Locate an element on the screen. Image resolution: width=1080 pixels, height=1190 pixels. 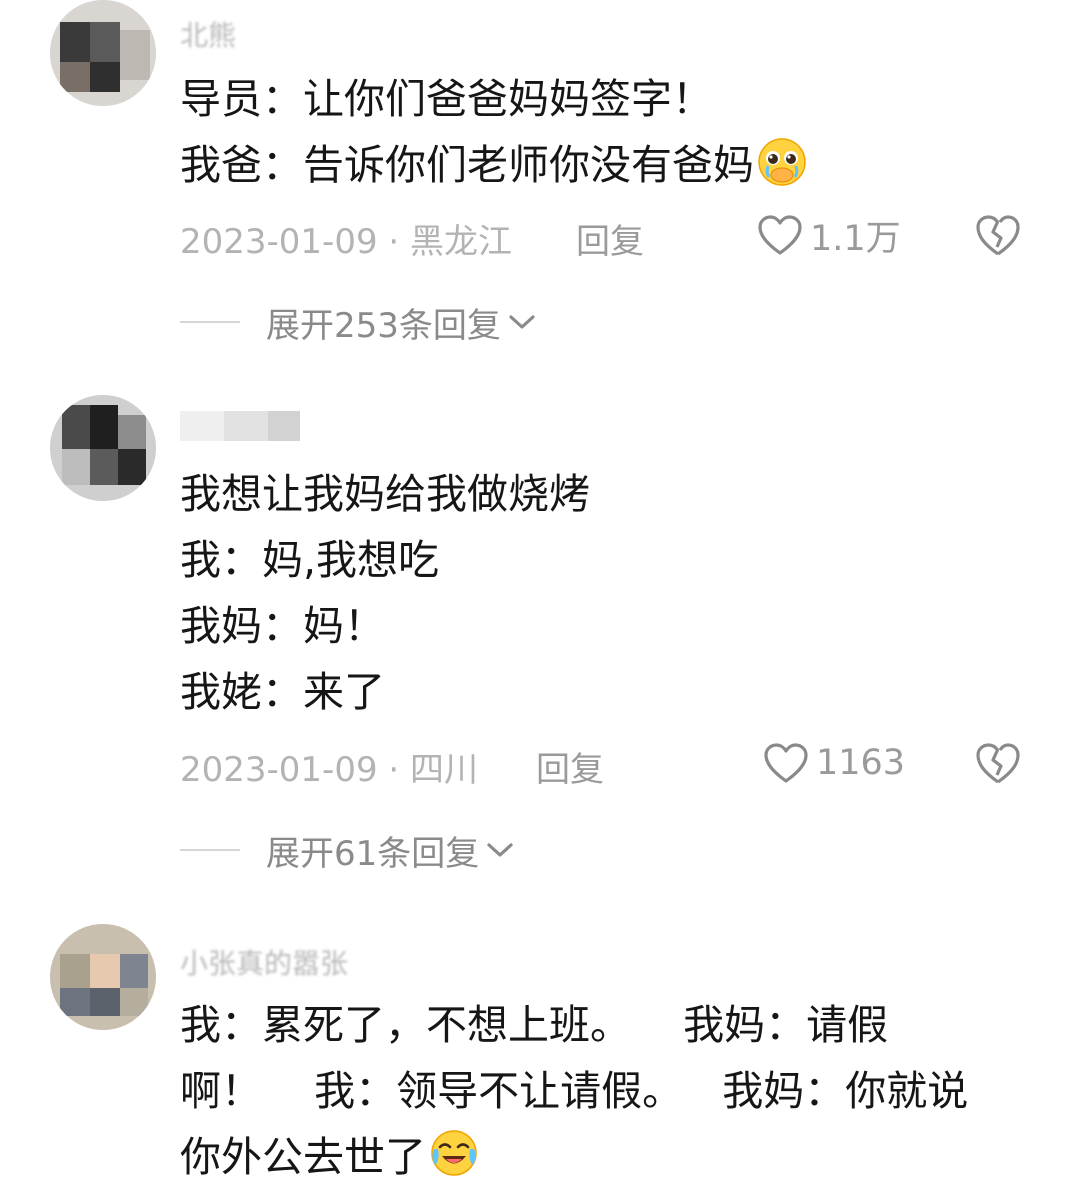
comment-line: 我妈：妈！ is located at coordinates (282, 626).